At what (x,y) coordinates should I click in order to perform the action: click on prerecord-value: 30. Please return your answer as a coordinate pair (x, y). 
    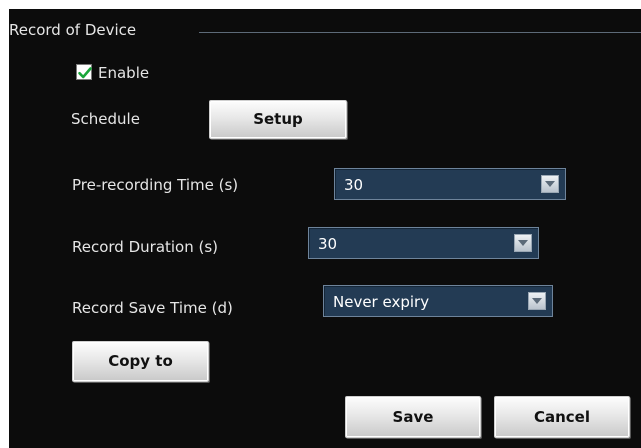
    Looking at the image, I should click on (354, 185).